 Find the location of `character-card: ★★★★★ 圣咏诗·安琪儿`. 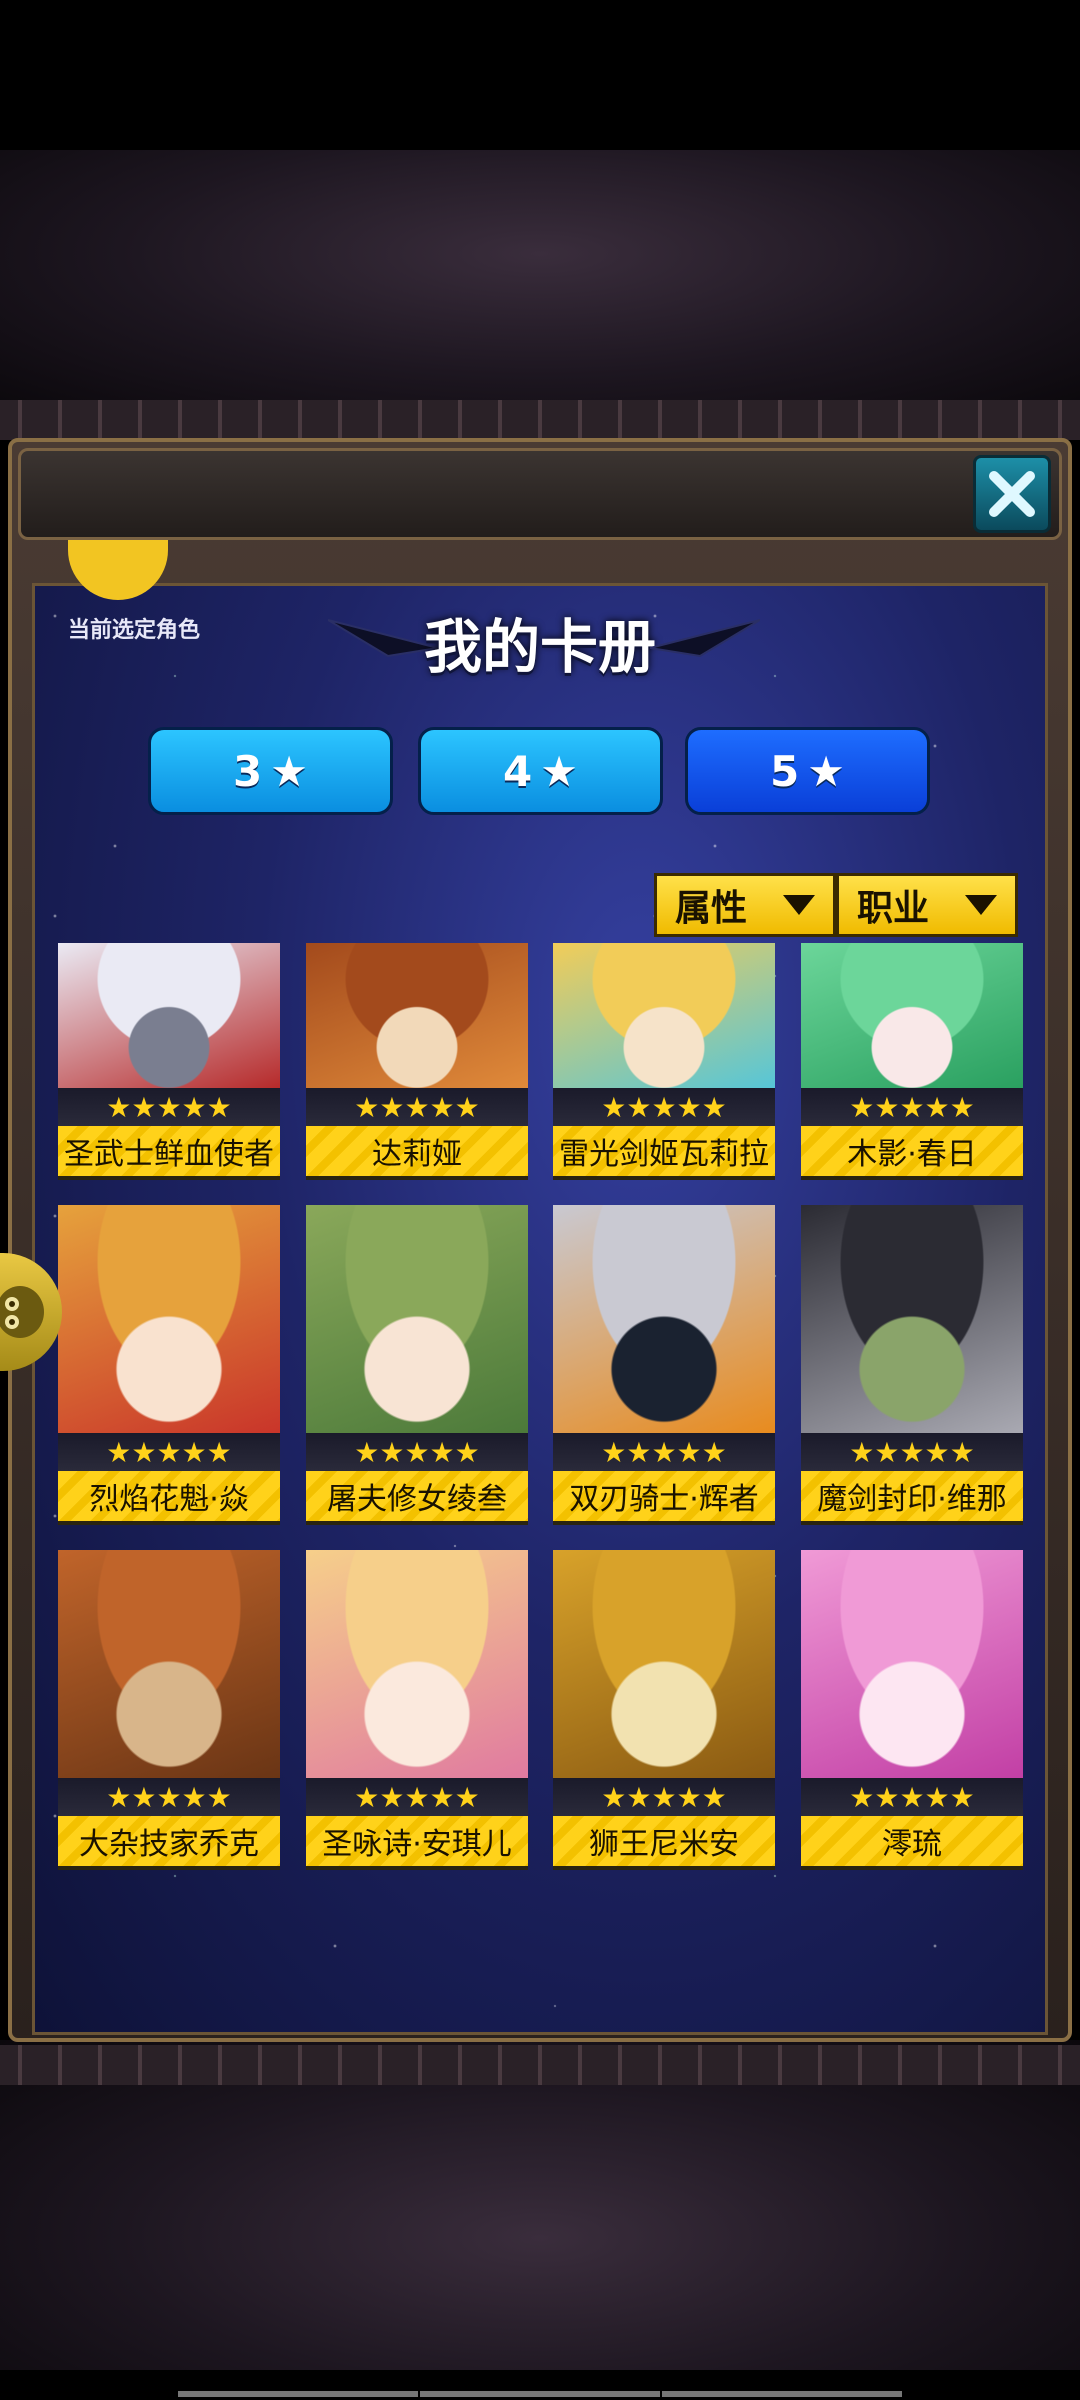

character-card: ★★★★★ 圣咏诗·安琪儿 is located at coordinates (417, 1710).